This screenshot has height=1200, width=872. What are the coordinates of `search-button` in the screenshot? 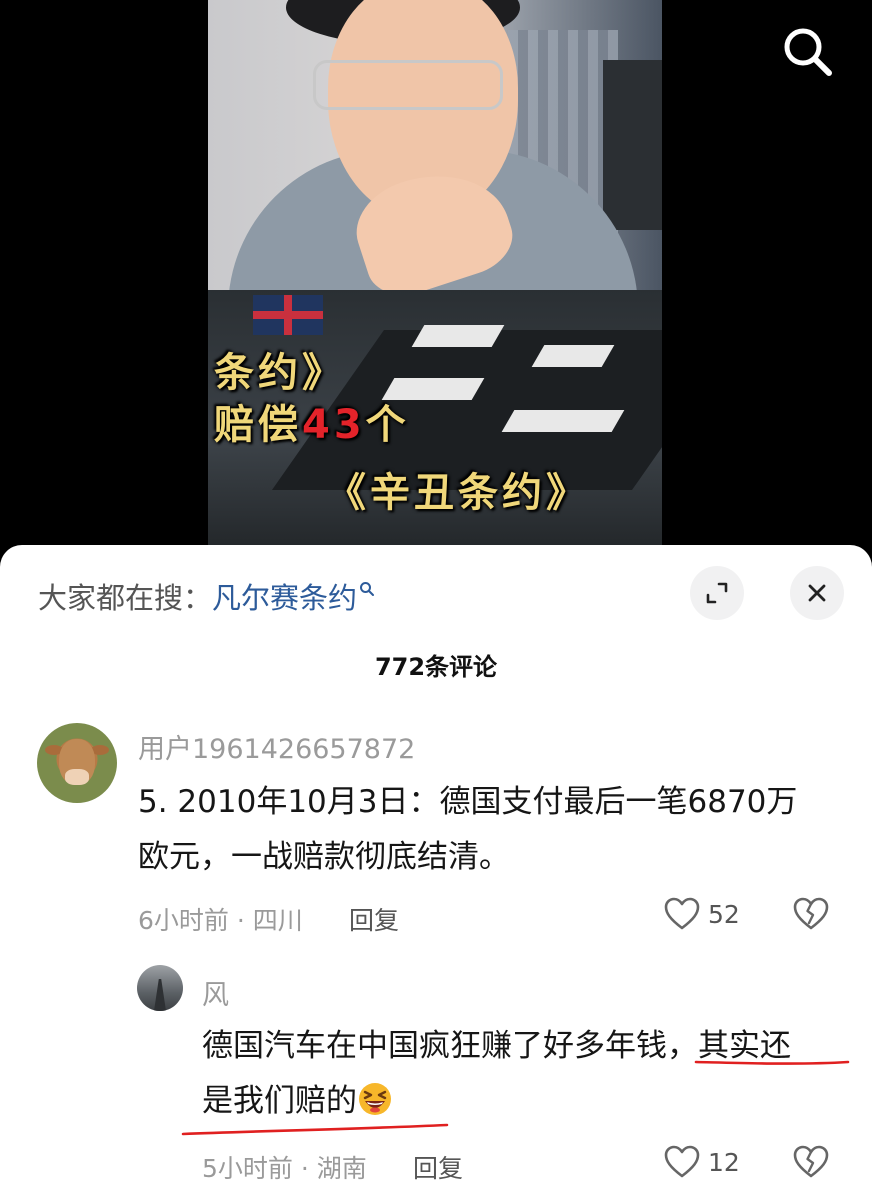 It's located at (807, 51).